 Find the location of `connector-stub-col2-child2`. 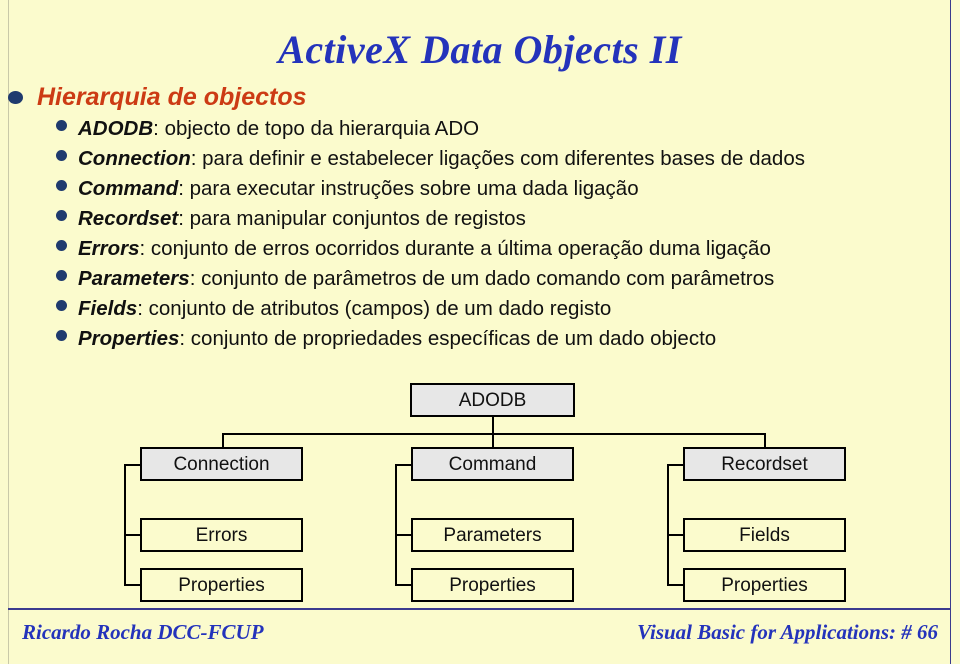

connector-stub-col2-child2 is located at coordinates (404, 585).